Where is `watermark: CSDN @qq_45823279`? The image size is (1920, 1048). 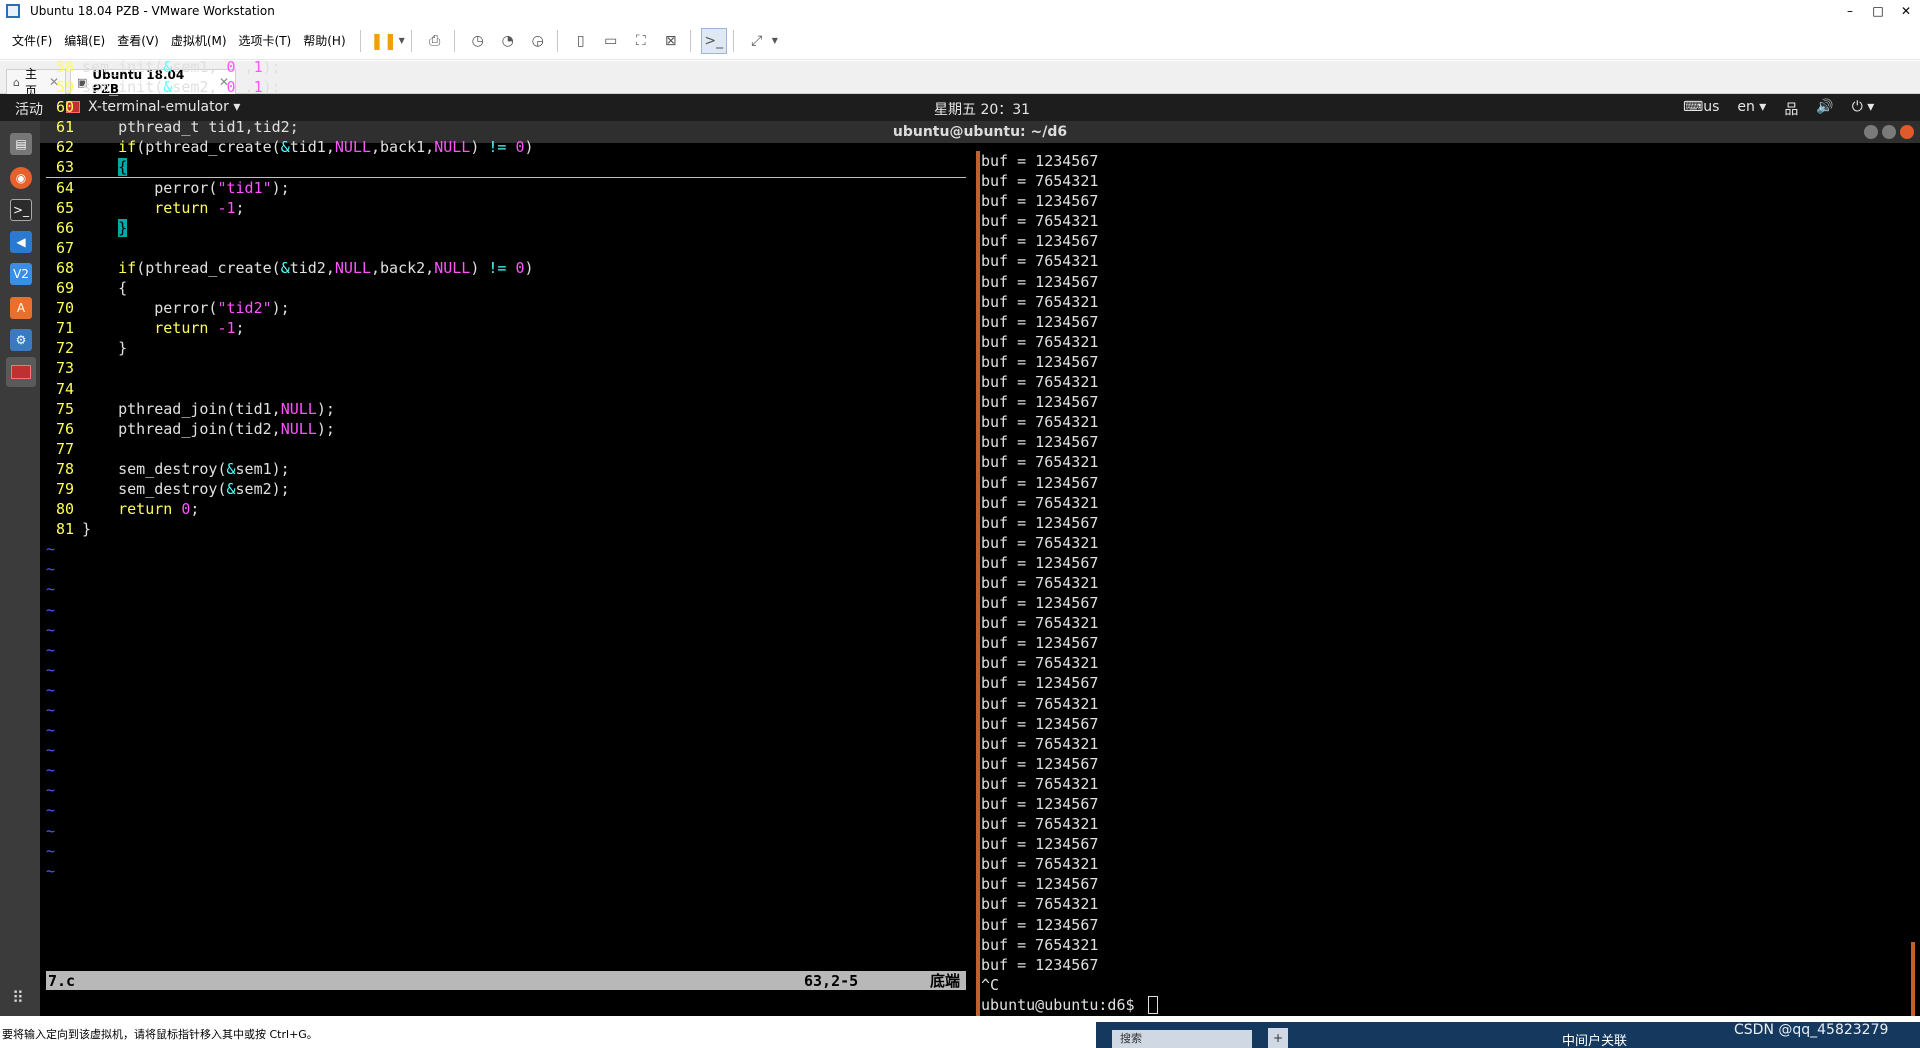
watermark: CSDN @qq_45823279 is located at coordinates (1811, 1030).